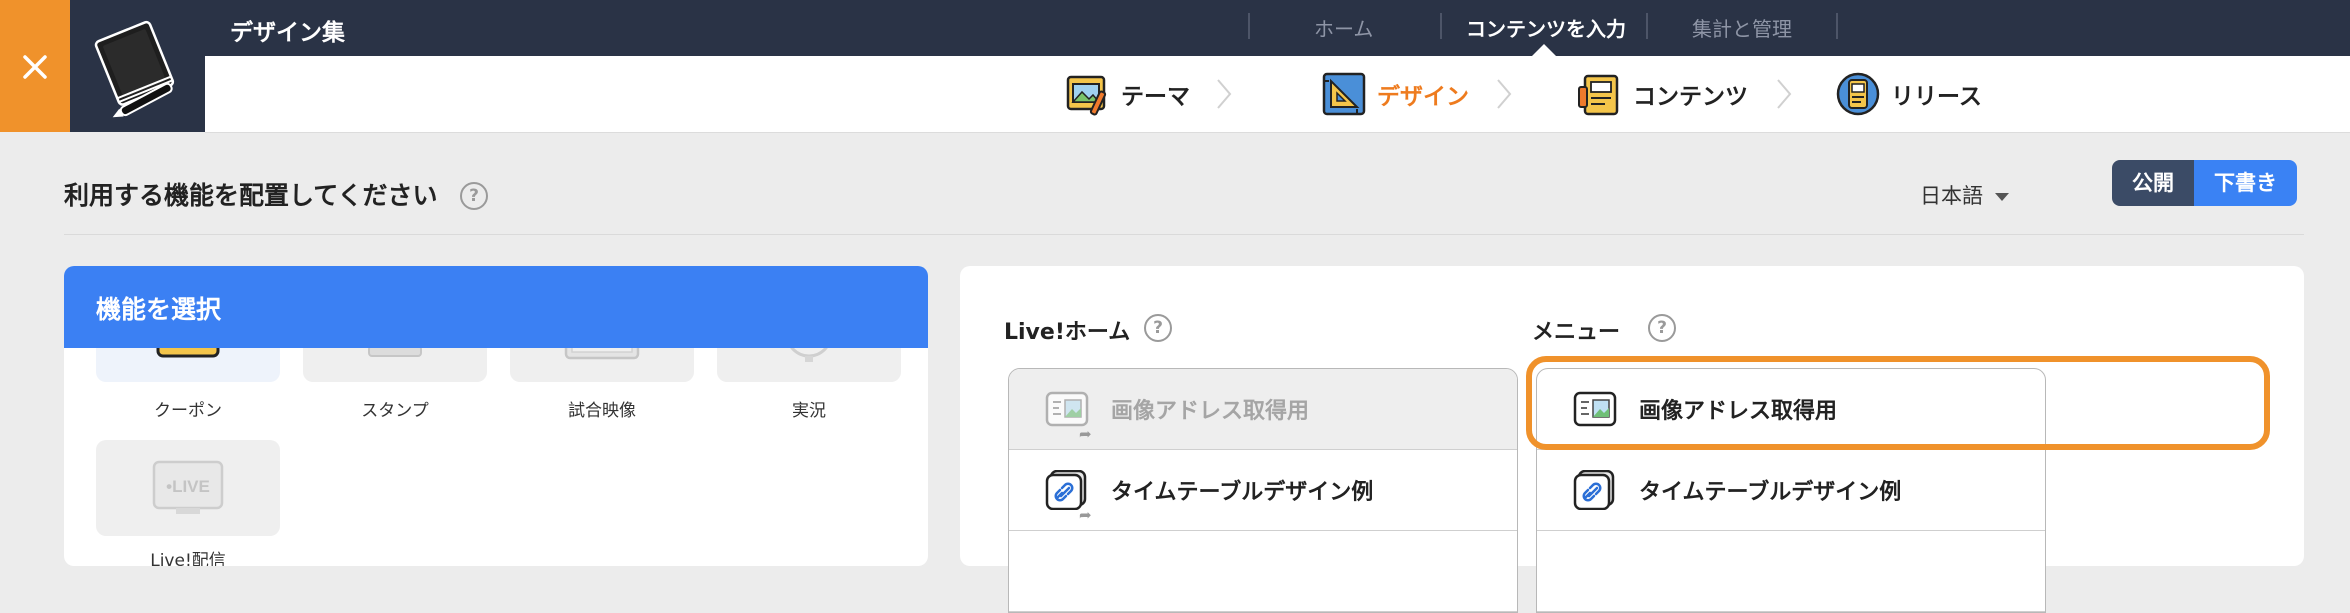 The width and height of the screenshot is (2350, 613). What do you see at coordinates (2002, 197) in the screenshot?
I see `caret-down-icon` at bounding box center [2002, 197].